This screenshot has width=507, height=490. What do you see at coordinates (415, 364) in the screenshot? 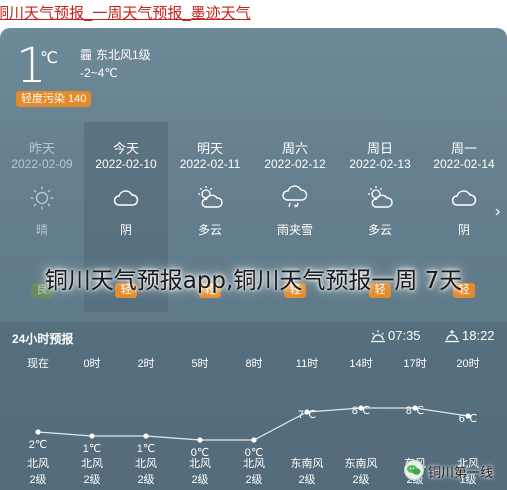
I see `hour-label: 17时` at bounding box center [415, 364].